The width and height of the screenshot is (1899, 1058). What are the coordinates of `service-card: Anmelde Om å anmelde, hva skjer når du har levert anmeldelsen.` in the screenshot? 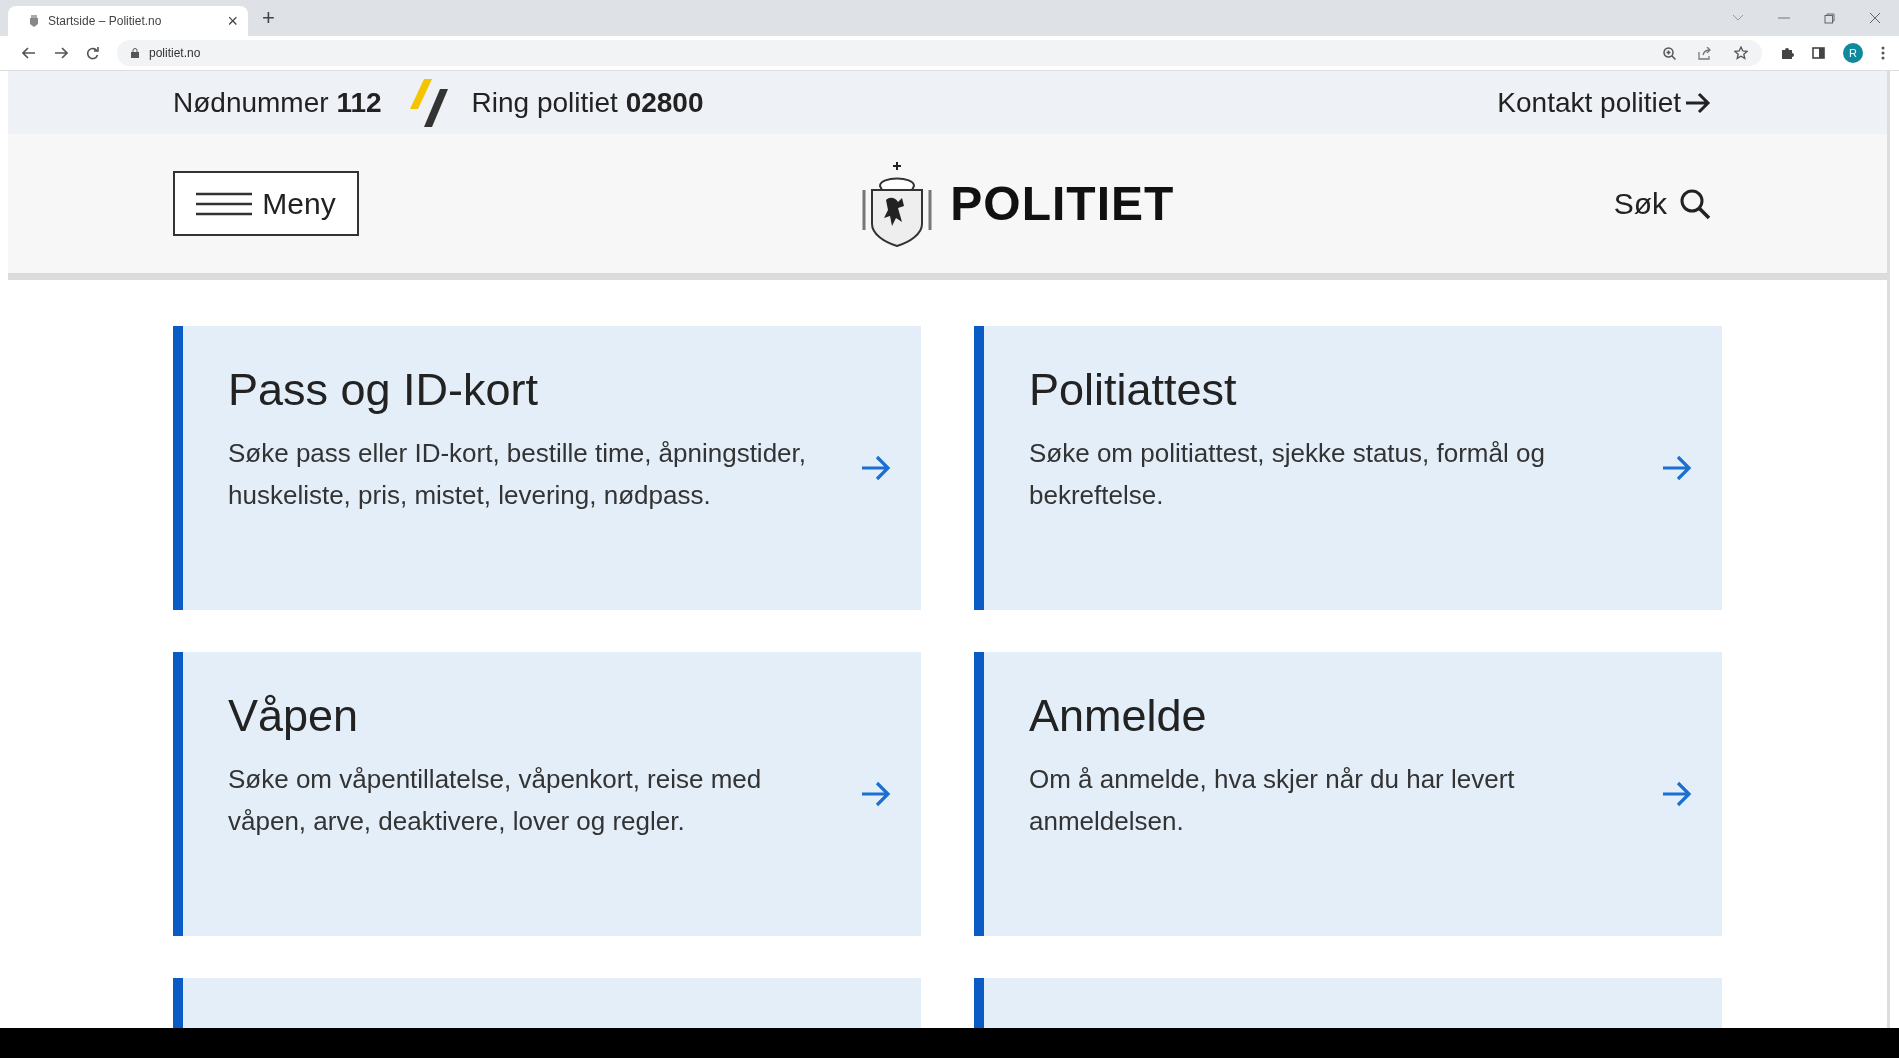 It's located at (1348, 794).